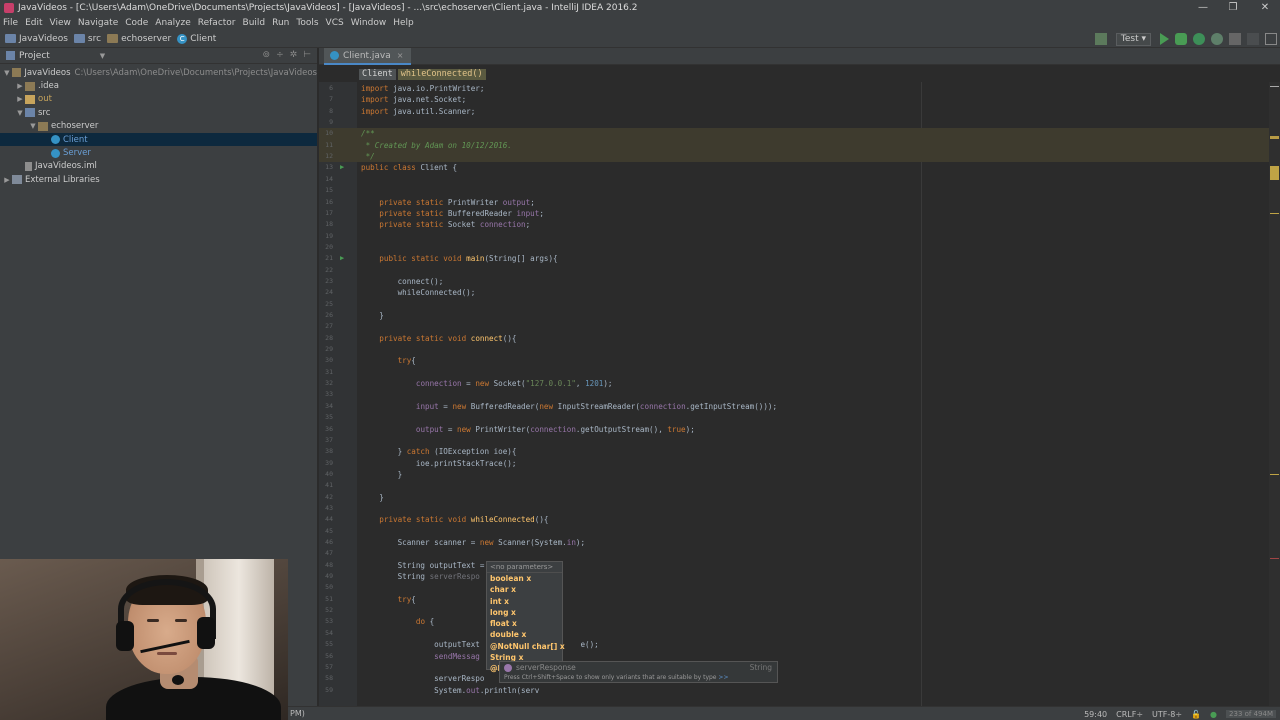 This screenshot has height=720, width=1280. What do you see at coordinates (172, 23) in the screenshot?
I see `menu-analyze: Analyze` at bounding box center [172, 23].